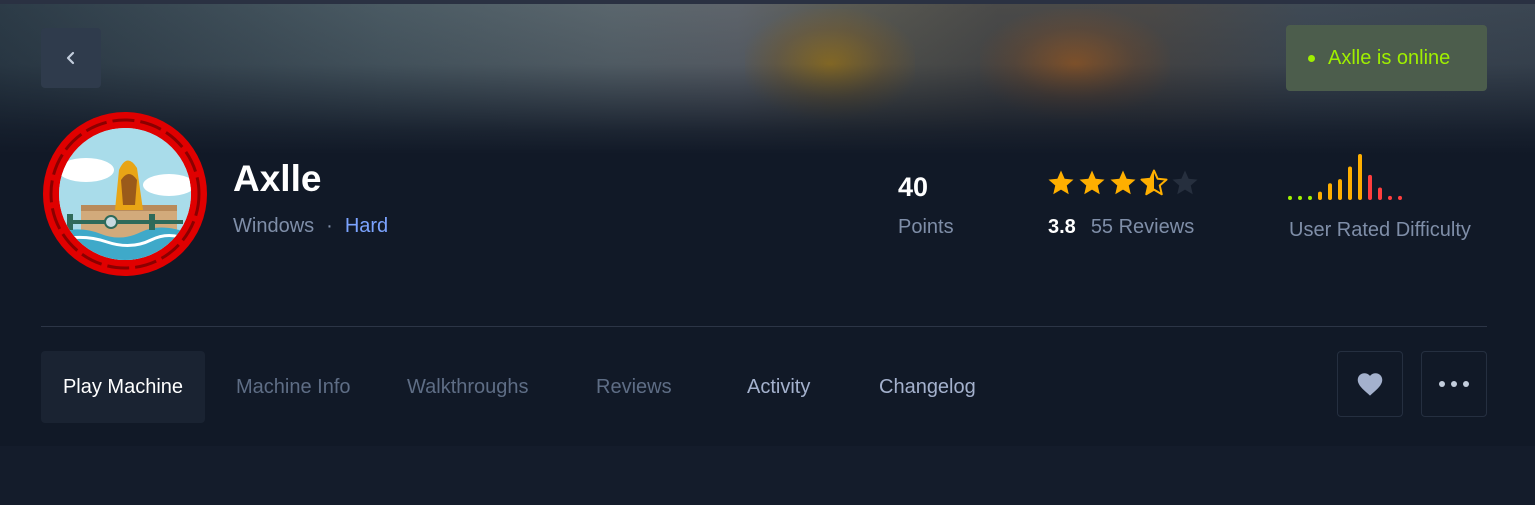  Describe the element at coordinates (1142, 227) in the screenshot. I see `reviews-count: 55 Reviews` at that location.